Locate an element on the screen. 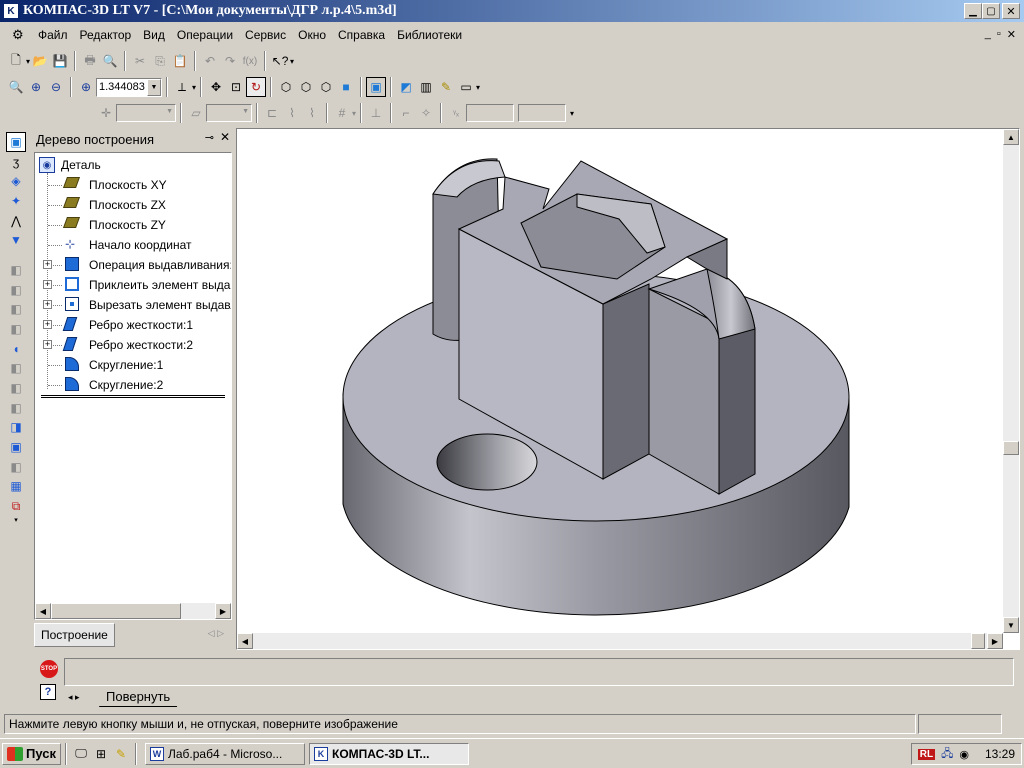  minimize-button: ▁ is located at coordinates (973, 11).